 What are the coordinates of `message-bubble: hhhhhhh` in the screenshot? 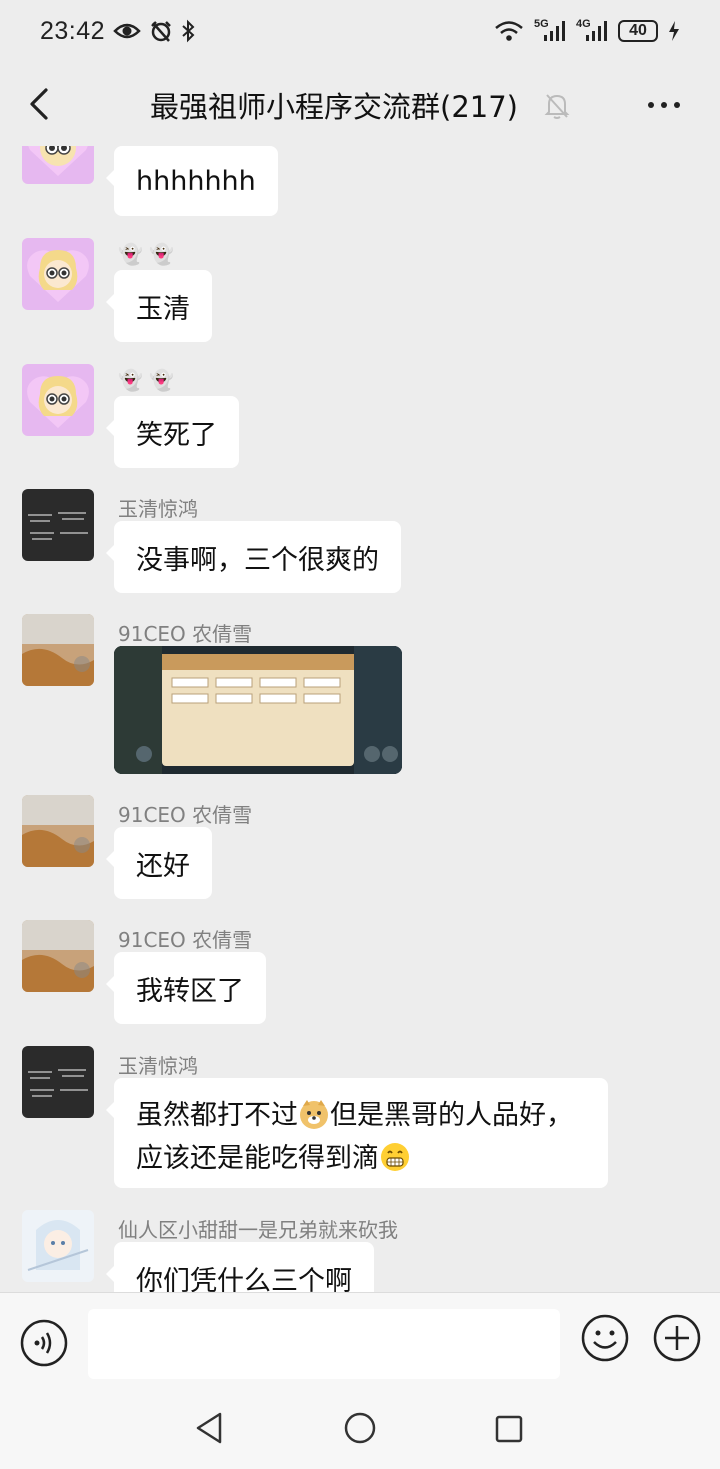 It's located at (192, 181).